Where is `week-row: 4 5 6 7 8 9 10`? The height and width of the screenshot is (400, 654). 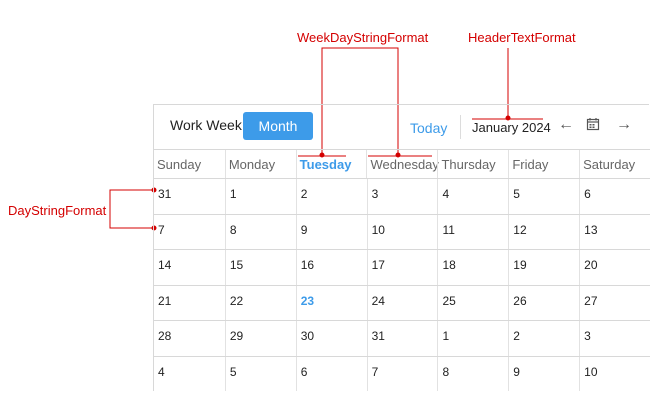
week-row: 4 5 6 7 8 9 10 is located at coordinates (402, 373).